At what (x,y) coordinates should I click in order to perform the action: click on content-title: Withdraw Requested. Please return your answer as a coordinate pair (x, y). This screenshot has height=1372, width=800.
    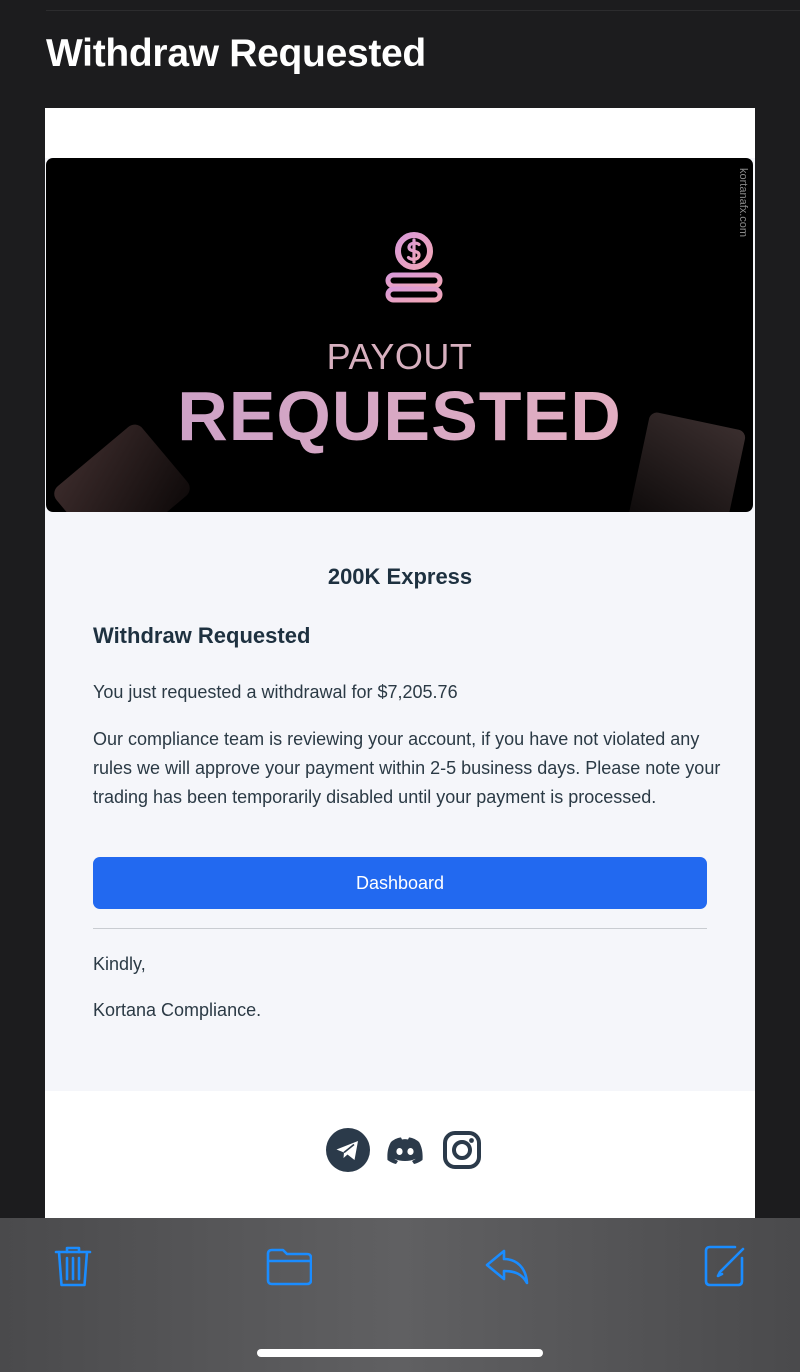
    Looking at the image, I should click on (202, 635).